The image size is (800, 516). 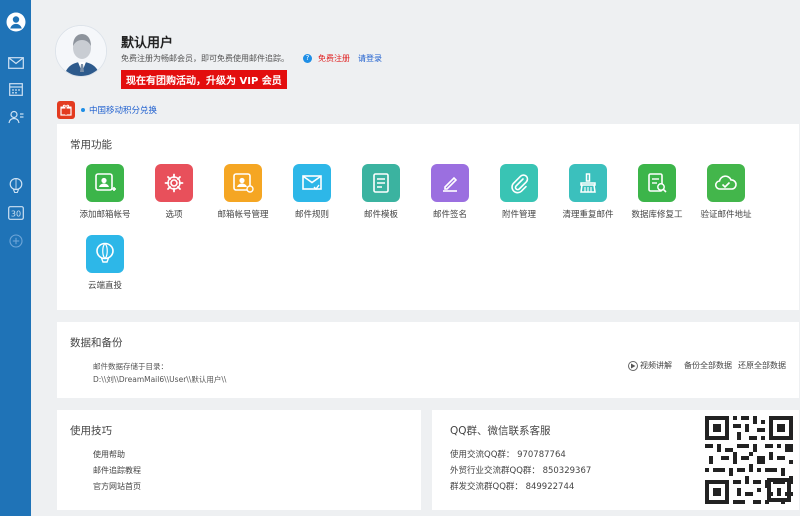 What do you see at coordinates (174, 183) in the screenshot?
I see `gear-icon` at bounding box center [174, 183].